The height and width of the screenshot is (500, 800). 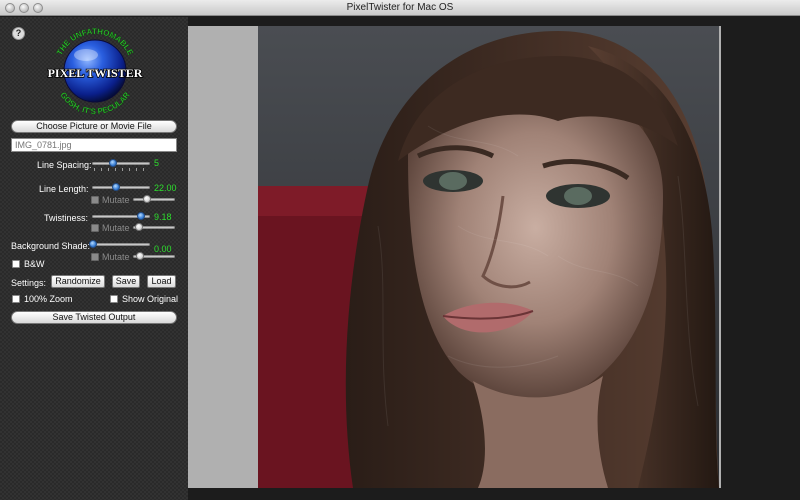 I want to click on window-title: PixelTwister for Mac OS, so click(x=400, y=7).